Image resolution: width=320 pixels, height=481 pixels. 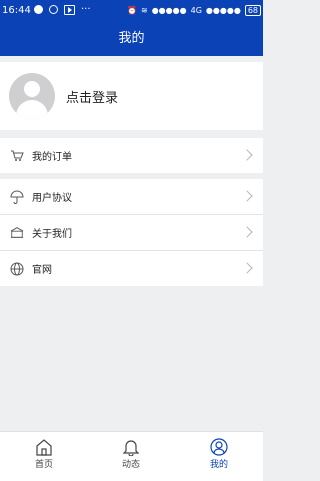 I want to click on network-type: 4G, so click(x=196, y=10).